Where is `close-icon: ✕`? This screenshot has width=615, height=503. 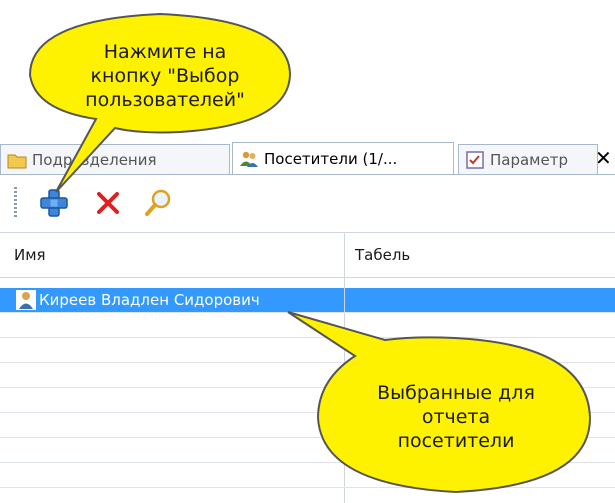
close-icon: ✕ is located at coordinates (605, 158).